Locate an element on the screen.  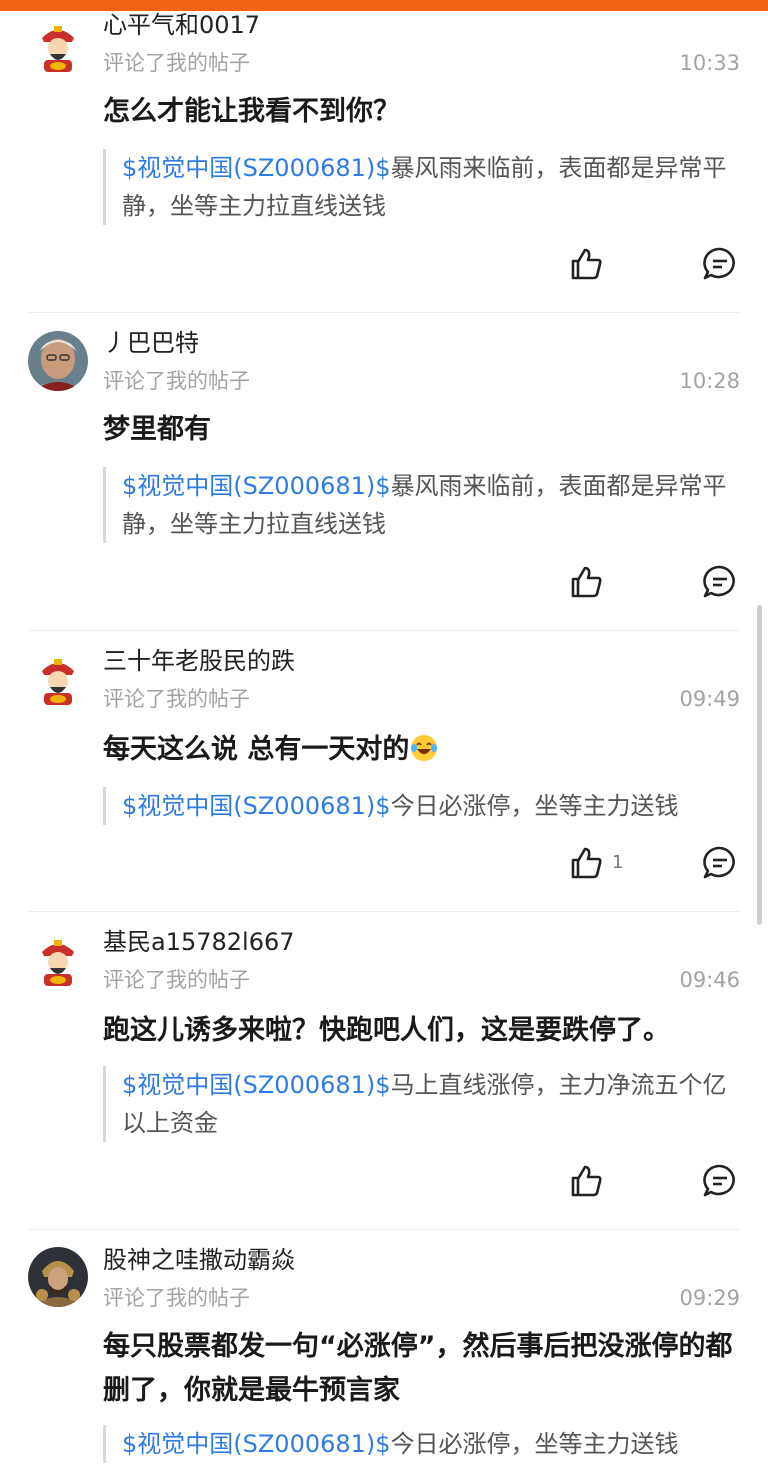
comment-text: 每天这么说 总有一天对的 is located at coordinates (256, 749).